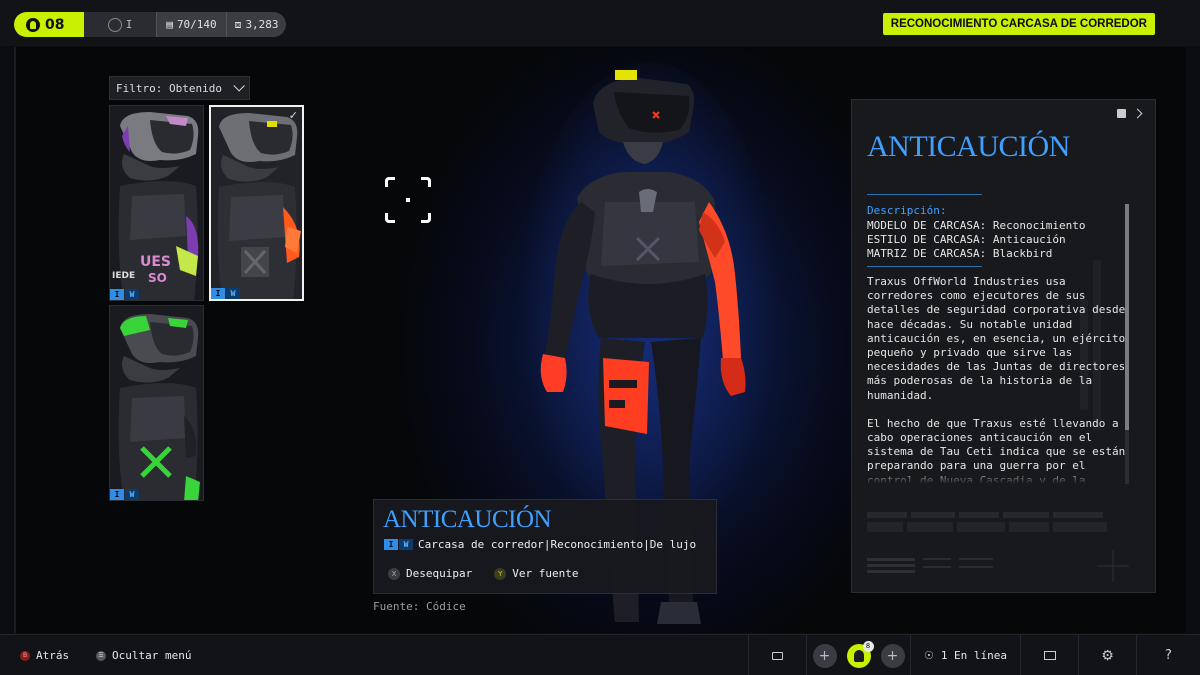 The height and width of the screenshot is (675, 1200). What do you see at coordinates (974, 655) in the screenshot?
I see `online-label: 1 En línea` at bounding box center [974, 655].